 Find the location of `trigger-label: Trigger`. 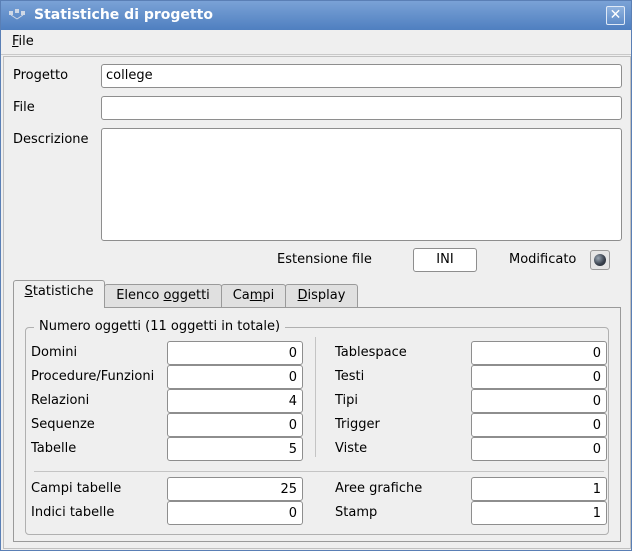

trigger-label: Trigger is located at coordinates (357, 424).